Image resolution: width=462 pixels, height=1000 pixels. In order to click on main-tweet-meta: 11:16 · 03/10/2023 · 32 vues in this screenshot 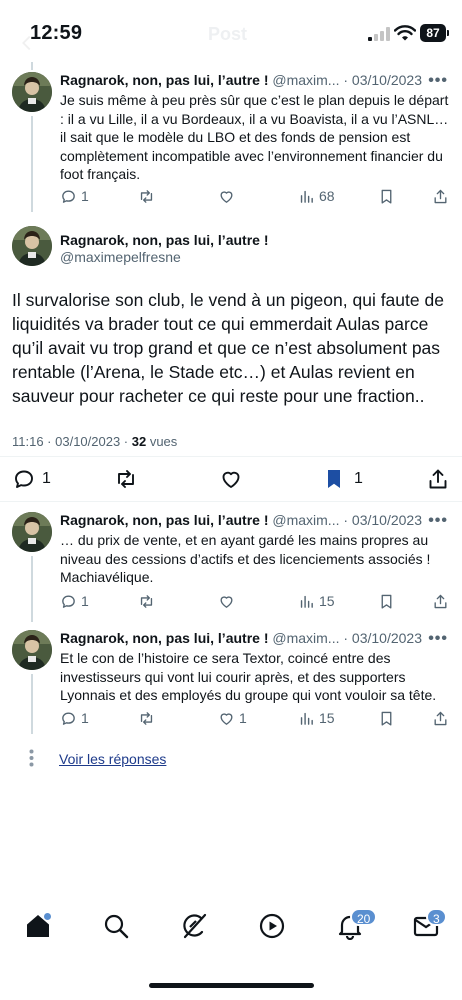, I will do `click(94, 441)`.